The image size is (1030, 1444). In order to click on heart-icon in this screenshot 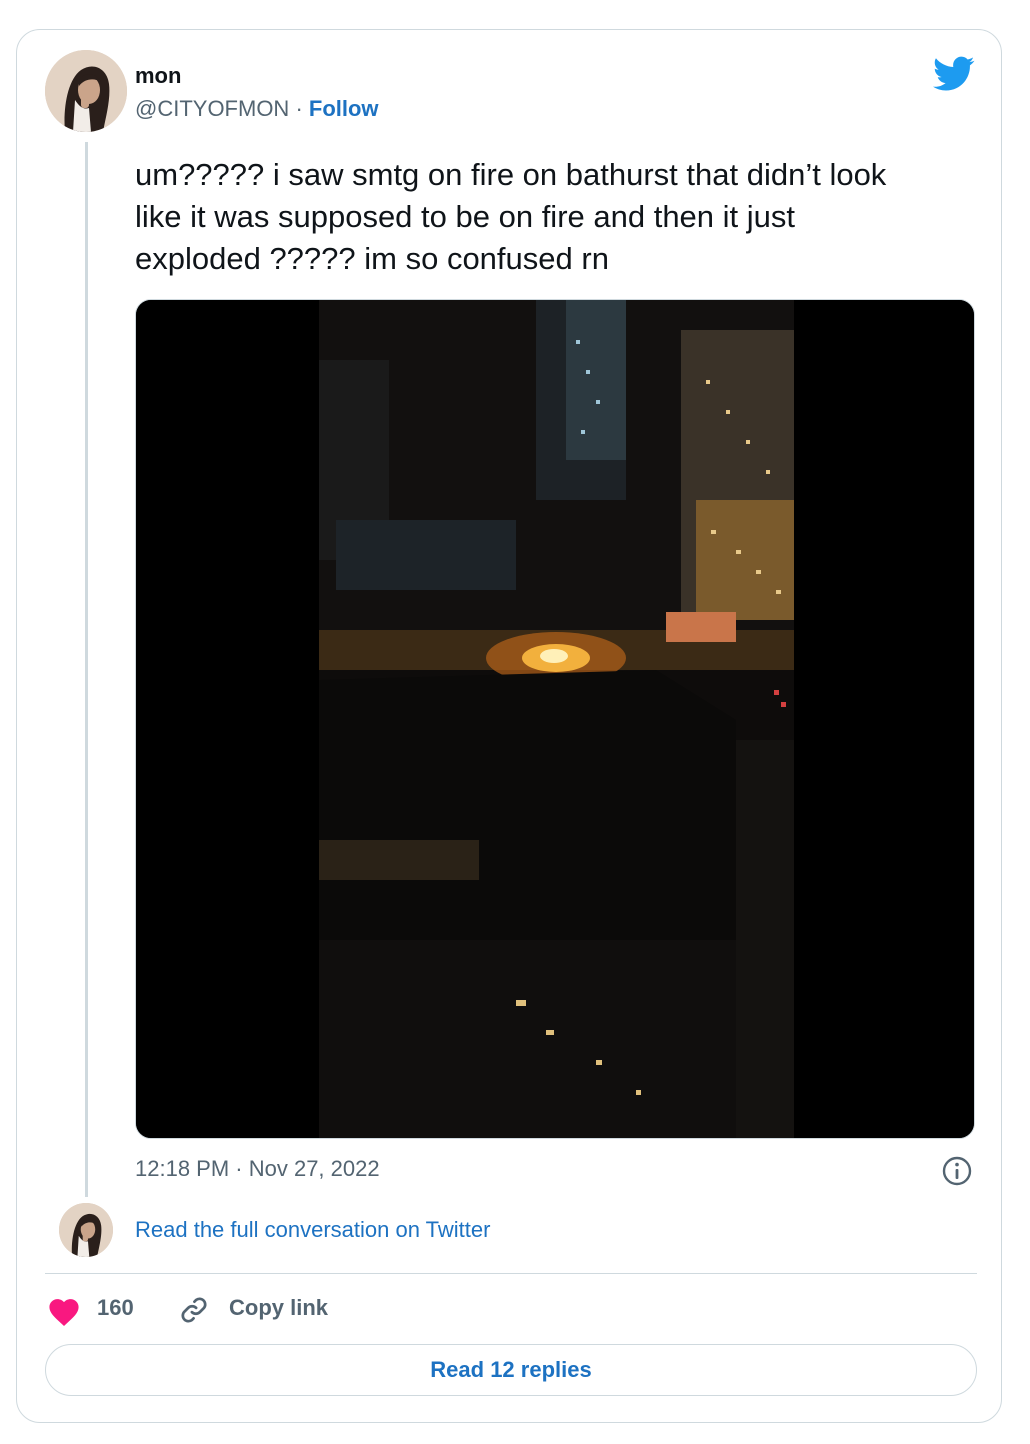, I will do `click(64, 1311)`.